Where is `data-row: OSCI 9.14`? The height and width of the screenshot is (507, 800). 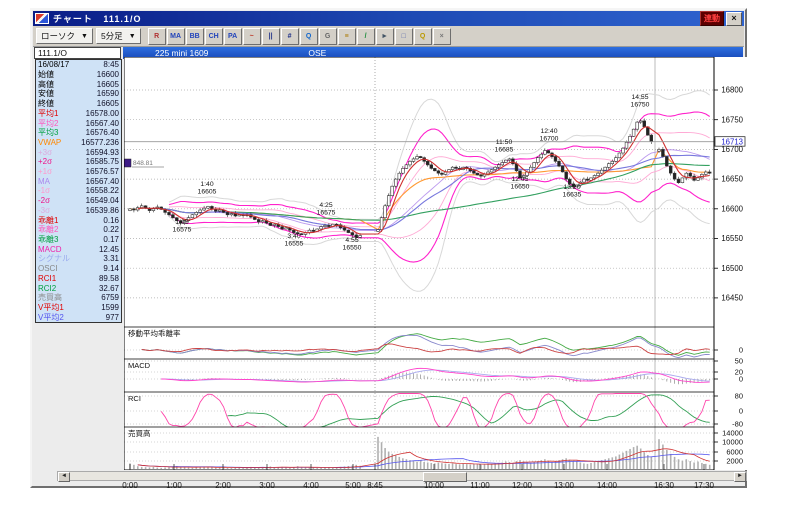
data-row: OSCI 9.14 is located at coordinates (78, 269).